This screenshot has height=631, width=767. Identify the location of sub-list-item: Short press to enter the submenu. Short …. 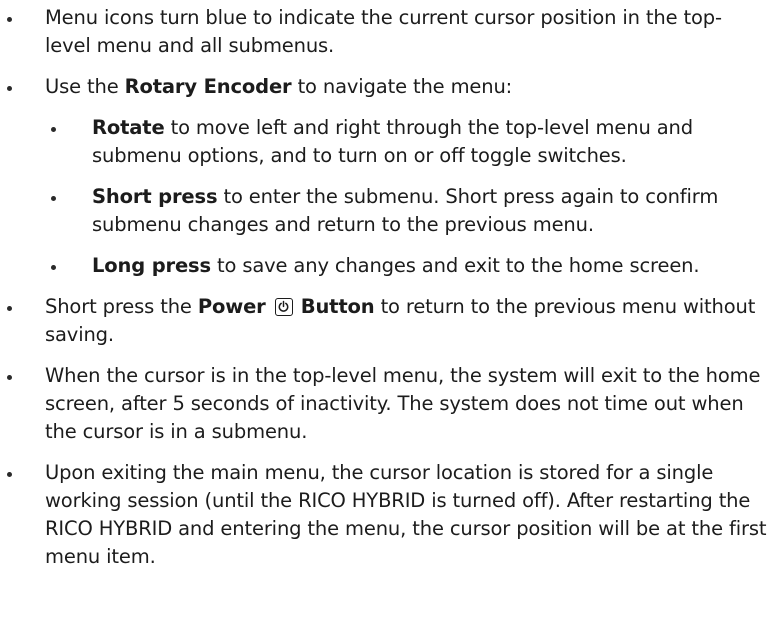
(406, 211).